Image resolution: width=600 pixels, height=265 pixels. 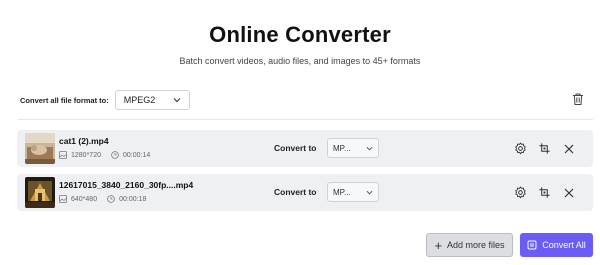 I want to click on file-duration: 00:00:14, so click(x=136, y=155).